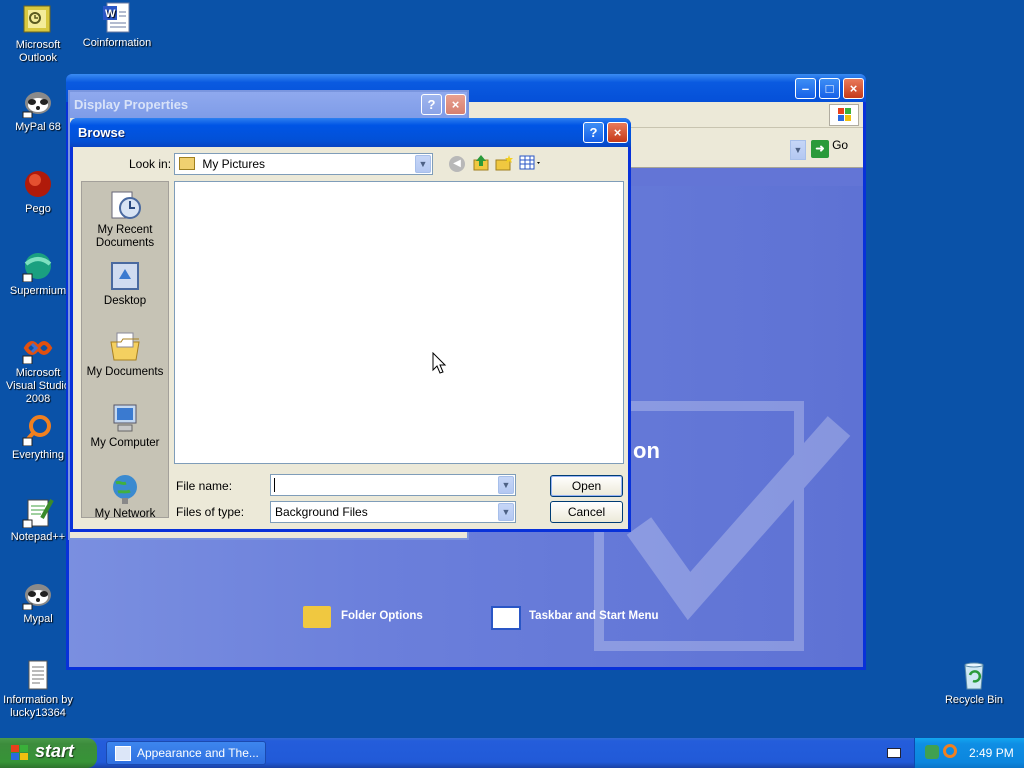 This screenshot has height=768, width=1024. What do you see at coordinates (38, 184) in the screenshot?
I see `pego-icon` at bounding box center [38, 184].